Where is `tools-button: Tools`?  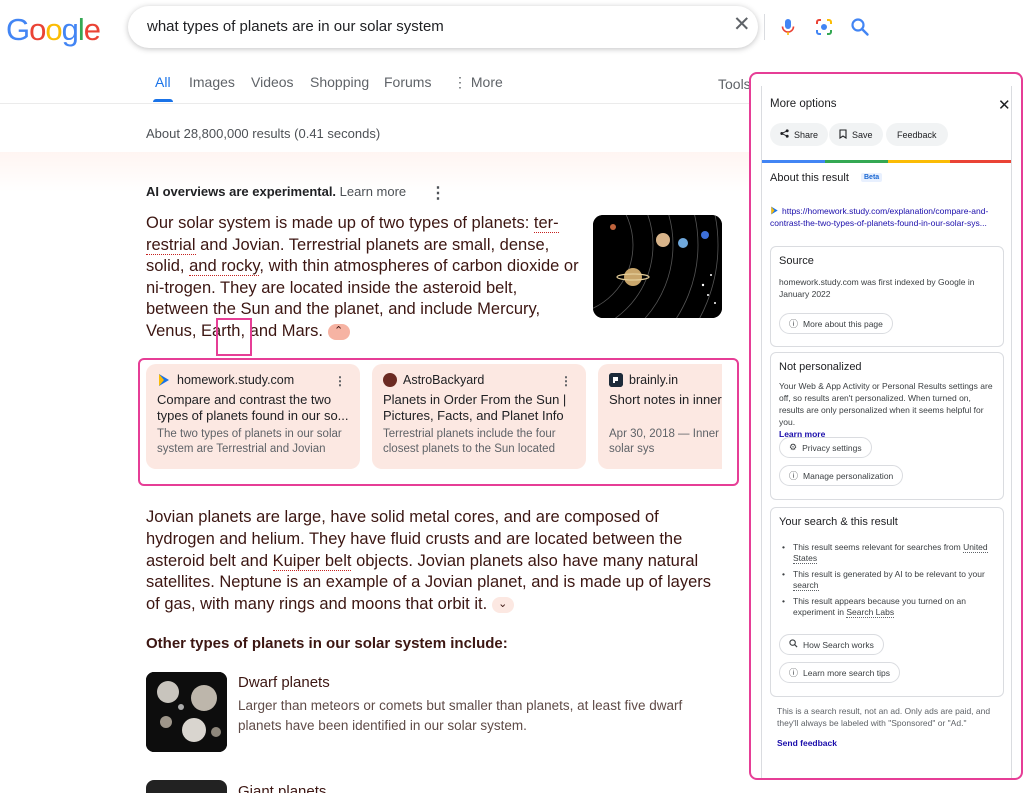
tools-button: Tools is located at coordinates (734, 84).